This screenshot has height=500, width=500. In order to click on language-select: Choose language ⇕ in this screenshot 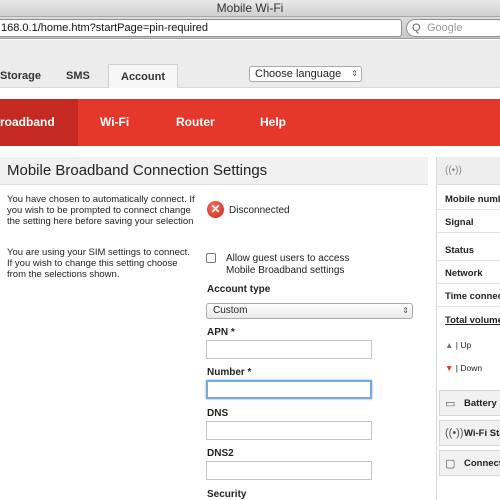, I will do `click(305, 74)`.